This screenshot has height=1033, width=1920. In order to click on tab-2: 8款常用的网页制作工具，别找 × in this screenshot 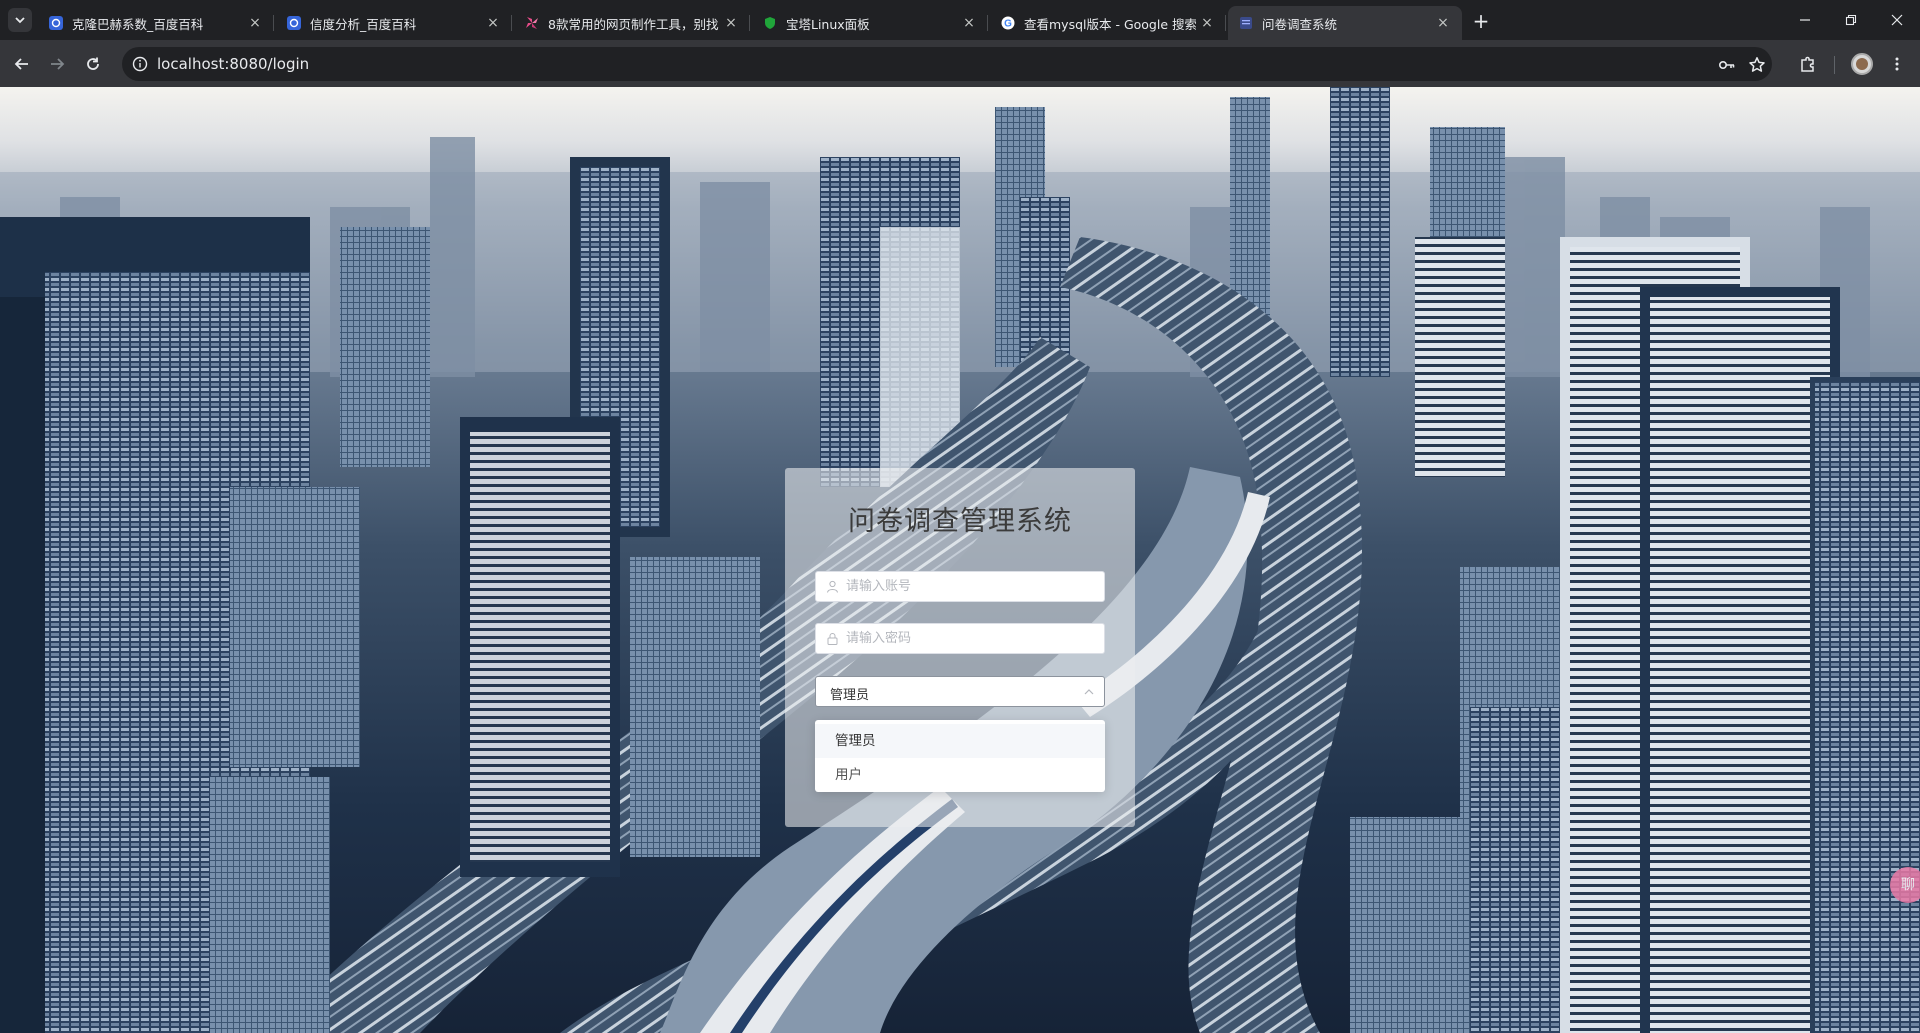, I will do `click(632, 23)`.